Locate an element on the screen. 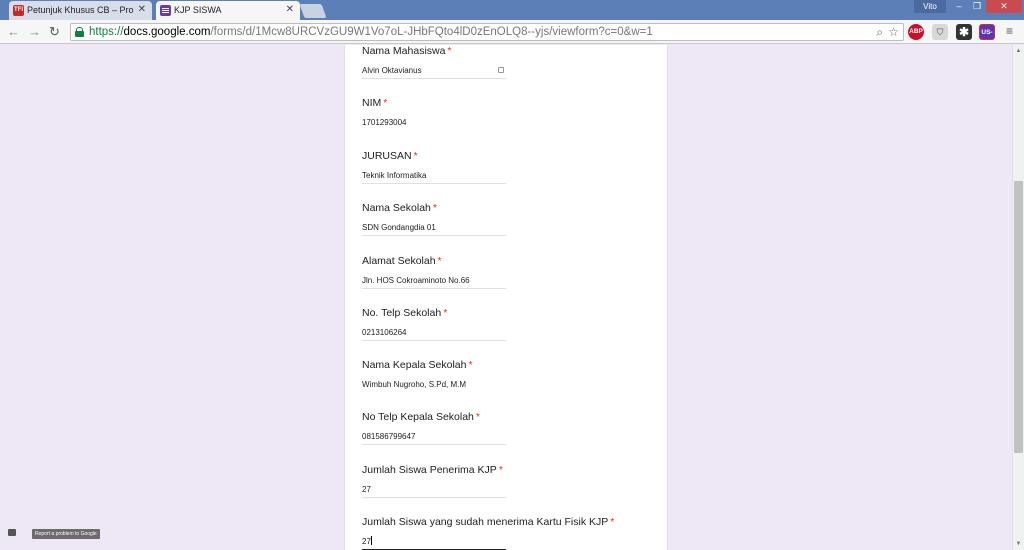 The width and height of the screenshot is (1024, 550). field-label: Alamat Sekolah * is located at coordinates (402, 261).